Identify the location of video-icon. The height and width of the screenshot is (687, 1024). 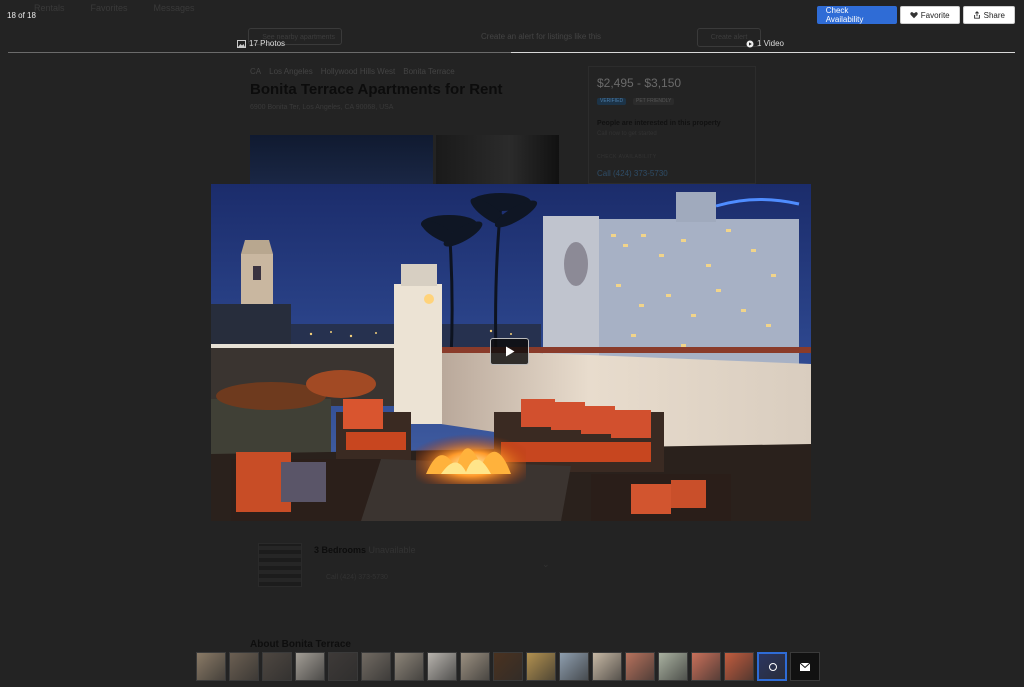
(750, 43).